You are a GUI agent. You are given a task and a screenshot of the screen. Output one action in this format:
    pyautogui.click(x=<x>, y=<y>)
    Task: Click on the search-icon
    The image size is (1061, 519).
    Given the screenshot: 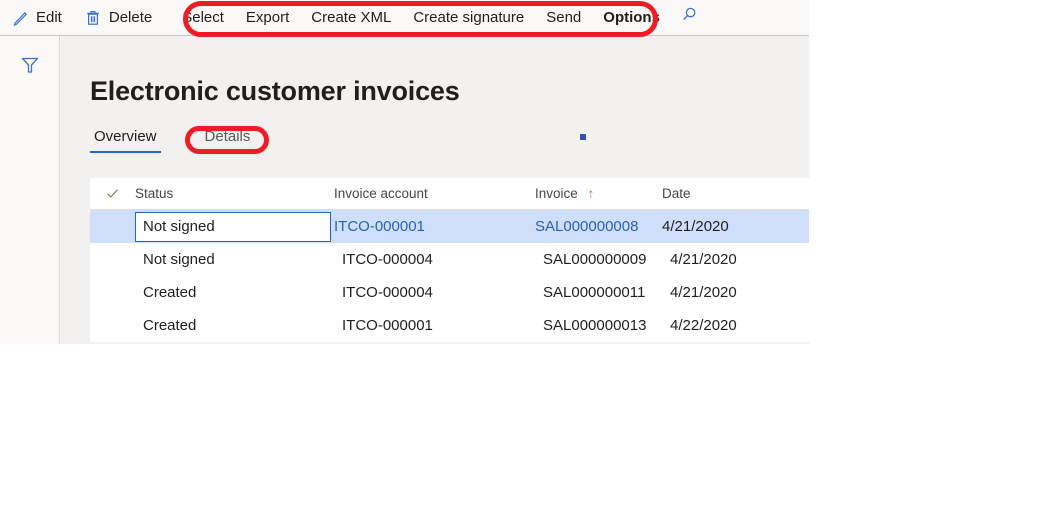 What is the action you would take?
    pyautogui.click(x=689, y=17)
    